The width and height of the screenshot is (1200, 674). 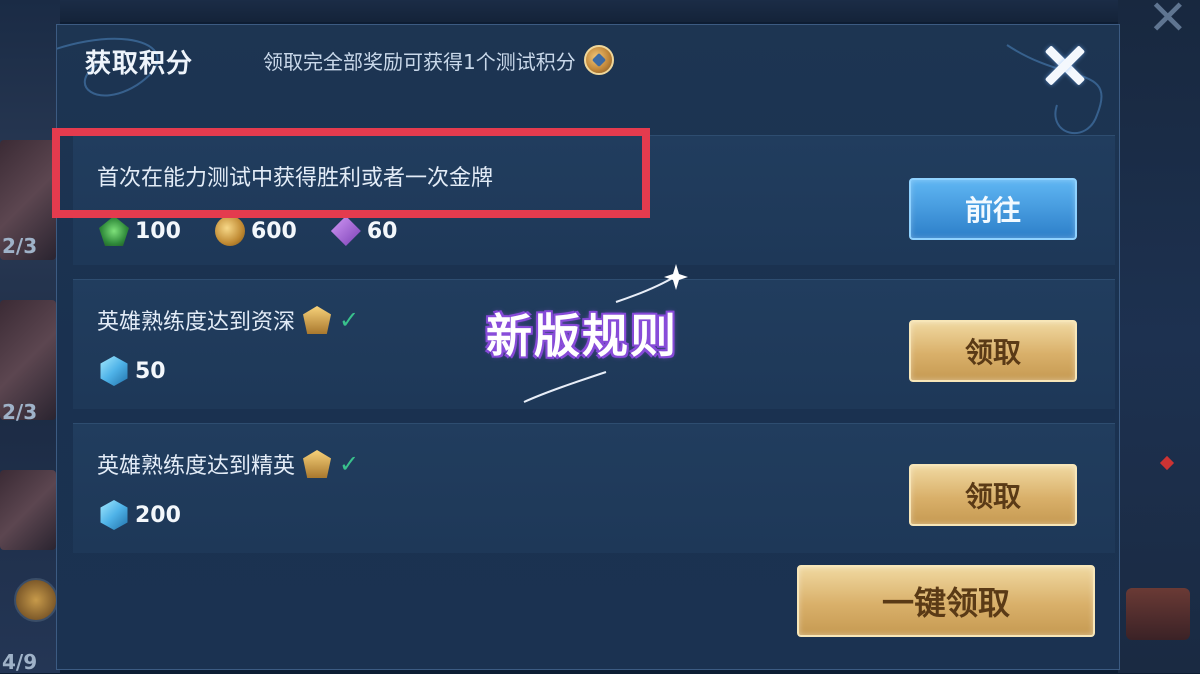 I want to click on reward-amount: 600, so click(x=273, y=231).